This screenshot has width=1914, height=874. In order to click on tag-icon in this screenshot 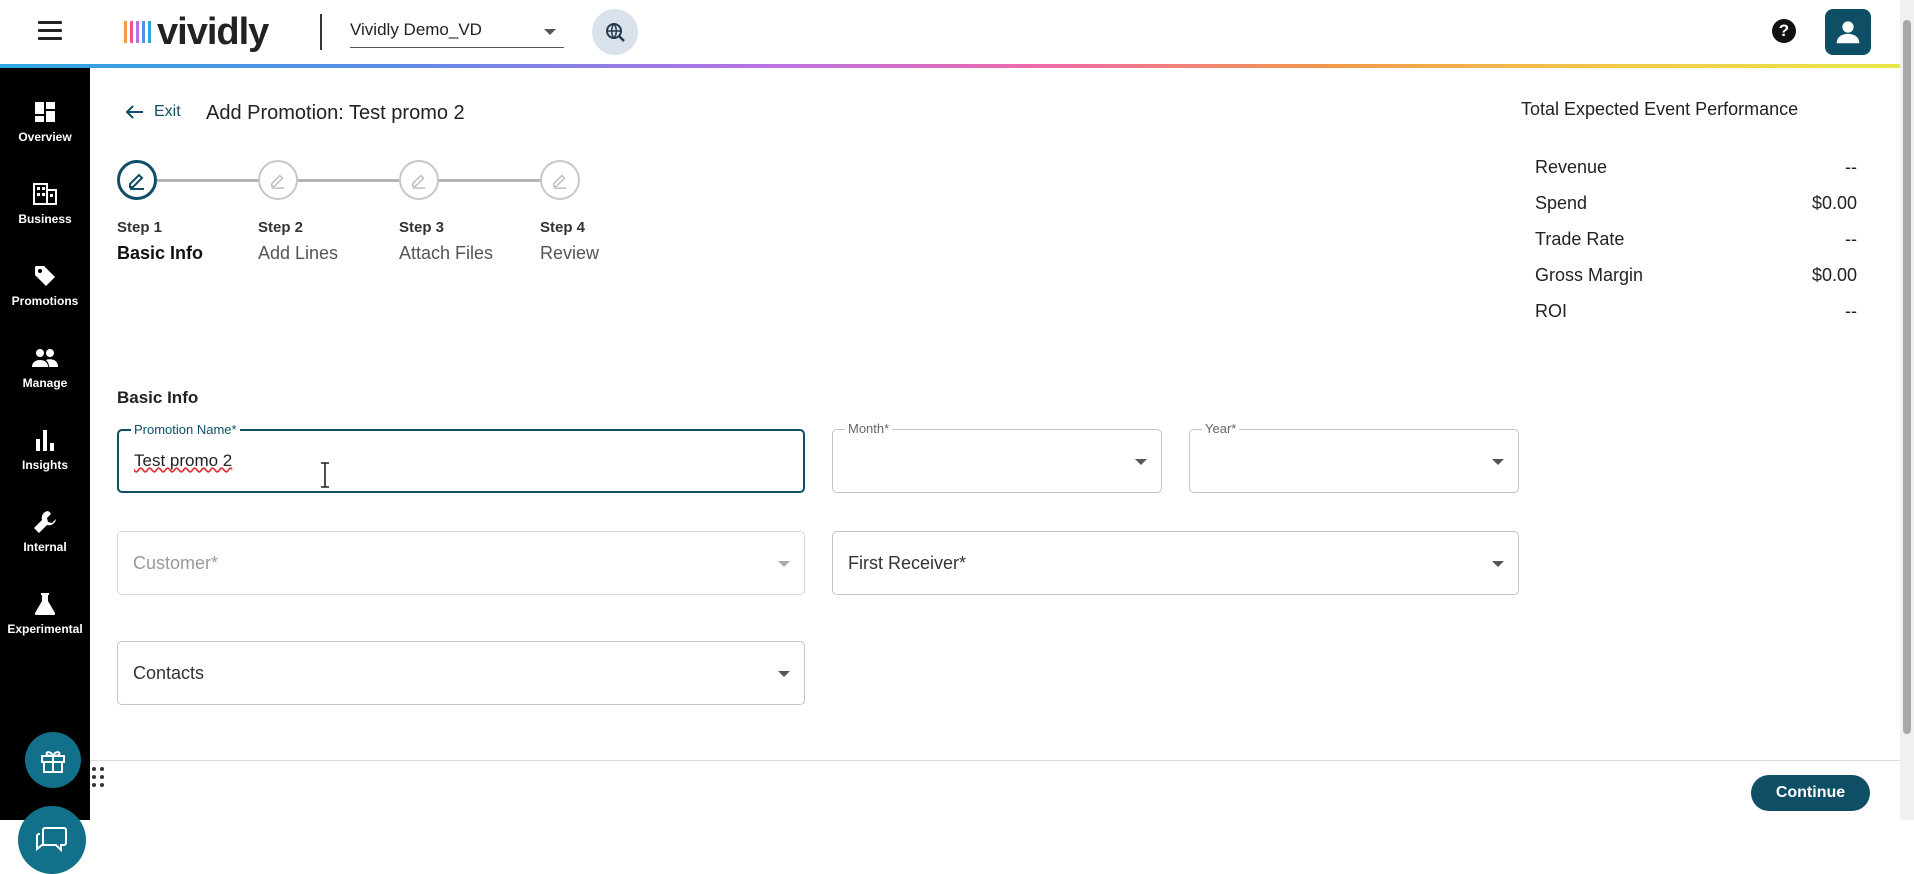, I will do `click(45, 276)`.